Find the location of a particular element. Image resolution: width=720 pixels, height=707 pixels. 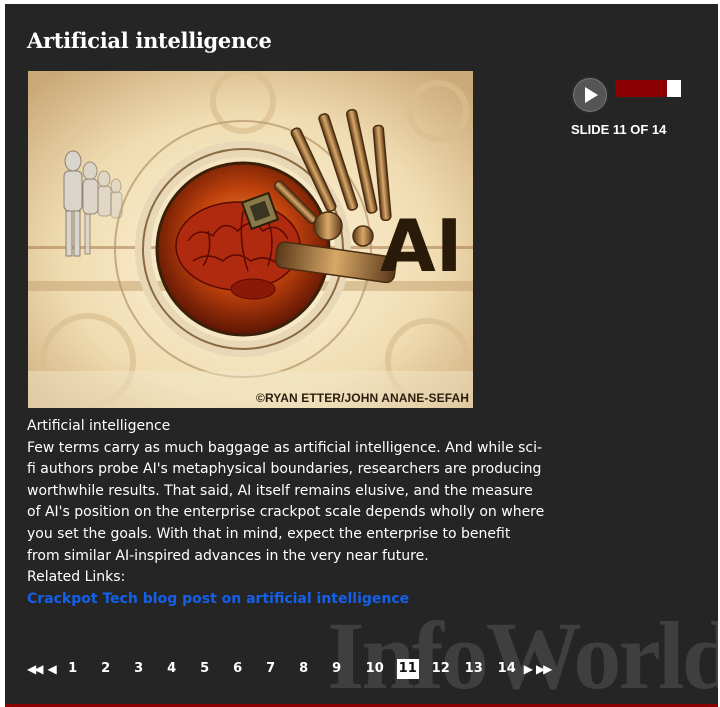

last-slide-button: ▶▶ is located at coordinates (544, 669).